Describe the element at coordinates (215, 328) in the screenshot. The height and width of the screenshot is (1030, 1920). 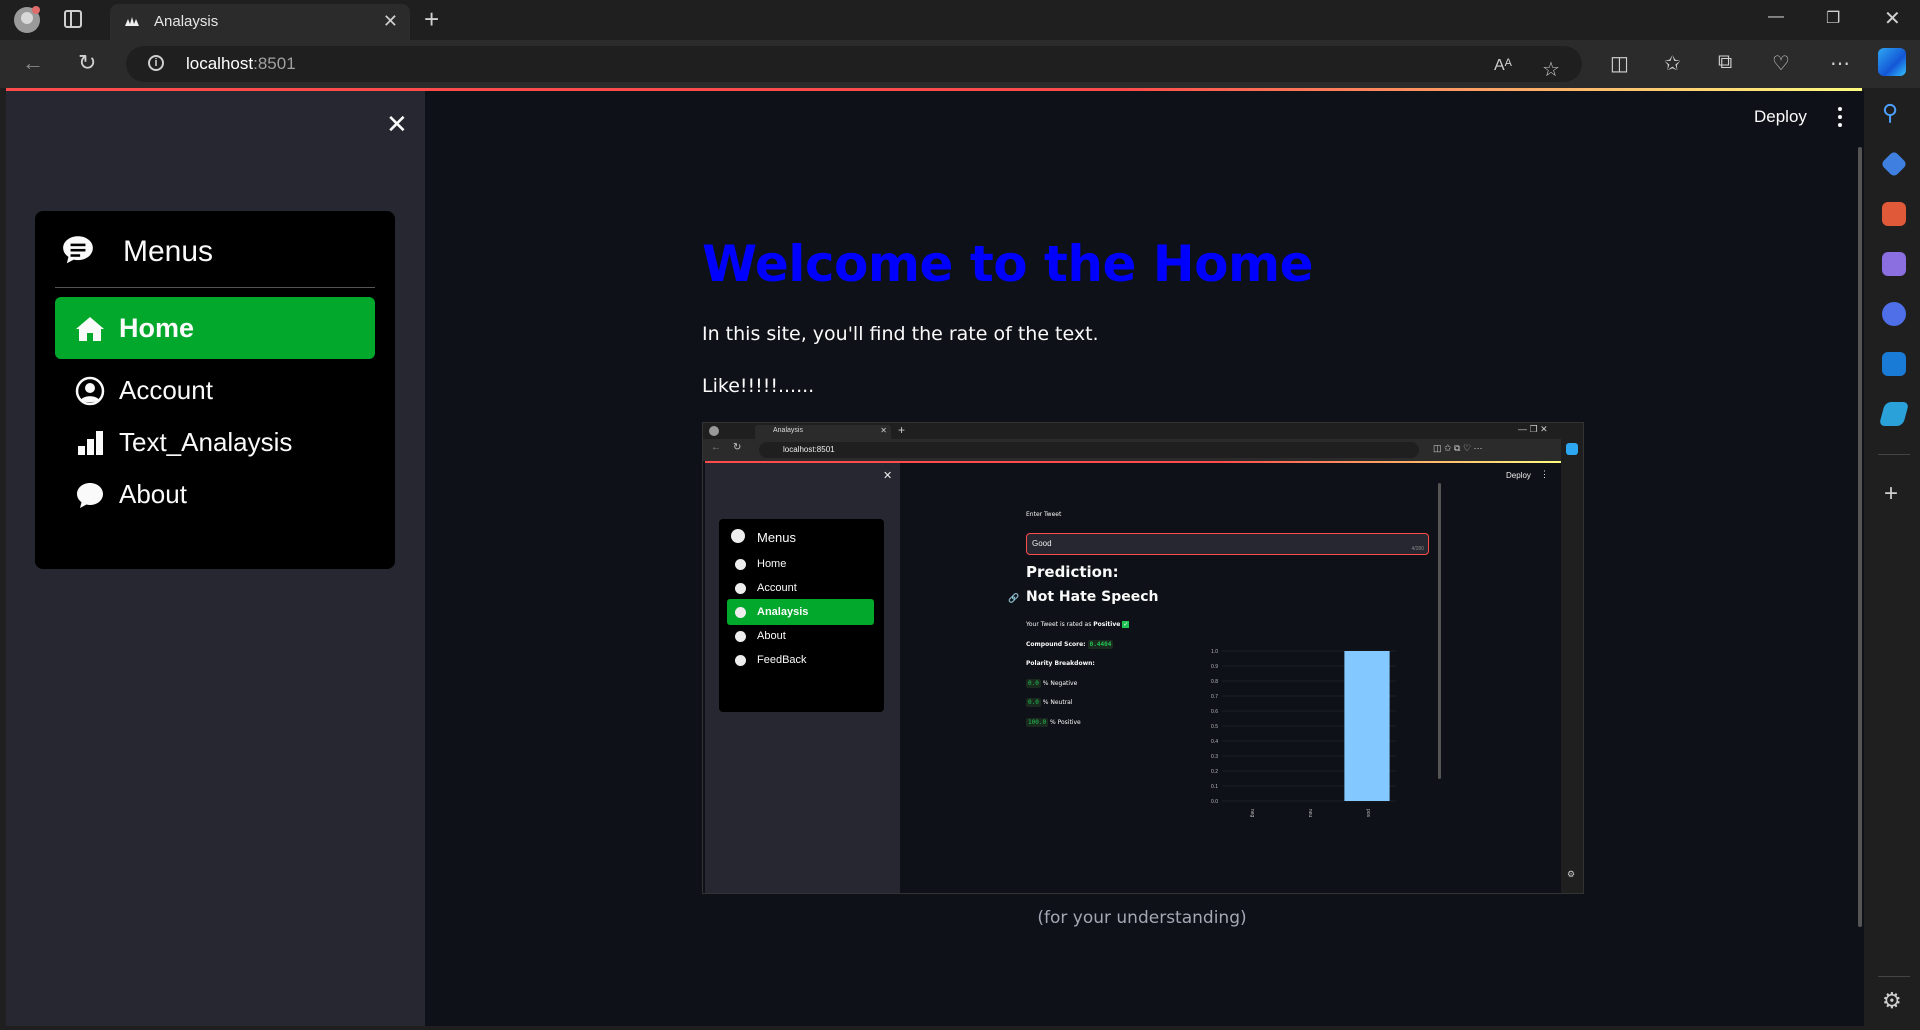
I see `menu-item-home: Home` at that location.